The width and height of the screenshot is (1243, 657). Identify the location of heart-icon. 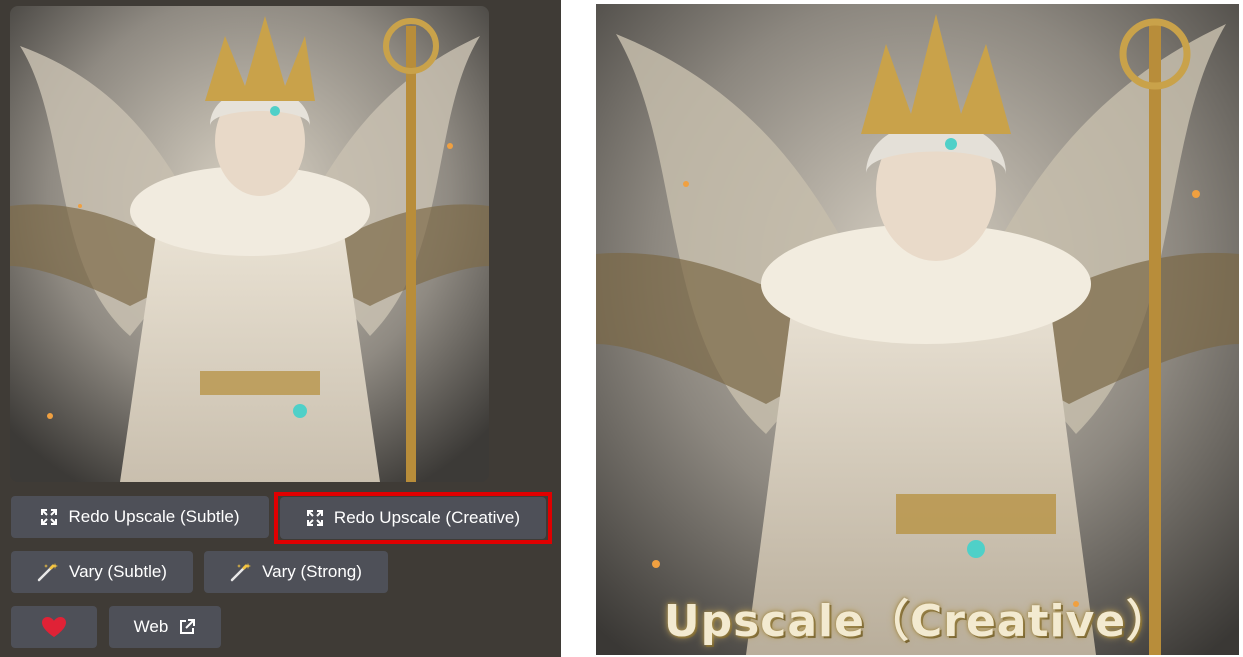
(54, 627).